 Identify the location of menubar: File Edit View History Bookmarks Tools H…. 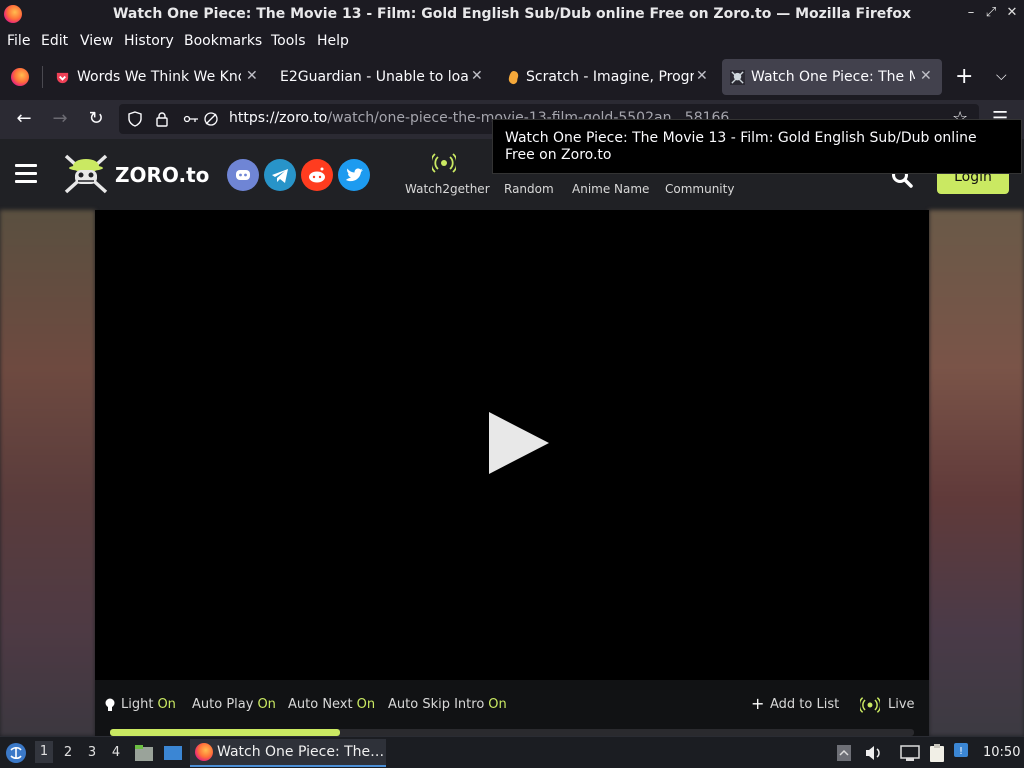
(512, 41).